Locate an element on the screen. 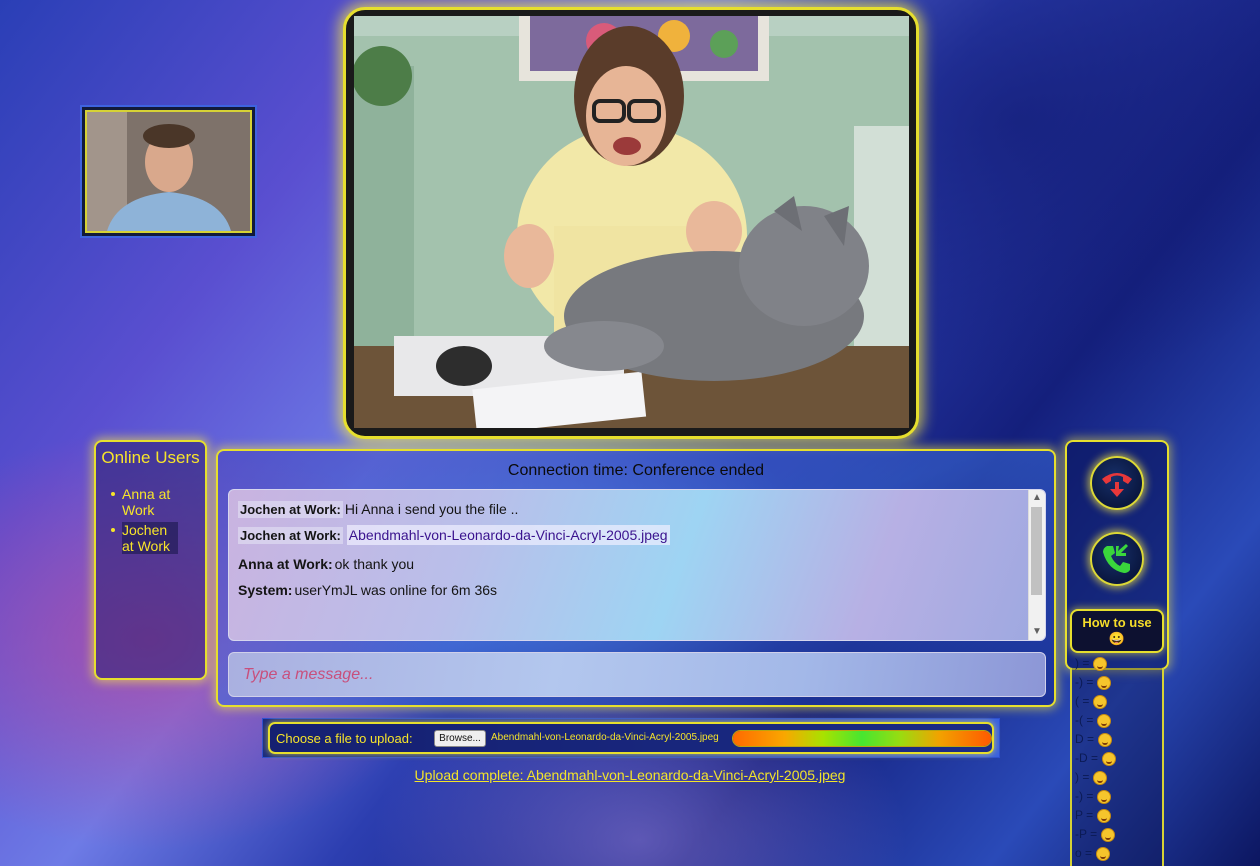 The width and height of the screenshot is (1260, 866). smiley-icon: 😀 is located at coordinates (1117, 638).